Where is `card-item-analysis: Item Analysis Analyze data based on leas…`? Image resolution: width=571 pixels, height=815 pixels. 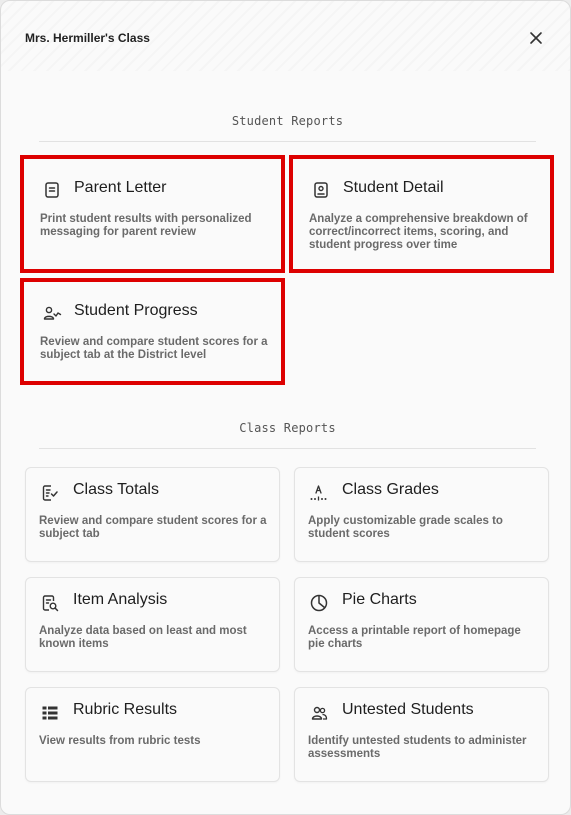 card-item-analysis: Item Analysis Analyze data based on leas… is located at coordinates (152, 624).